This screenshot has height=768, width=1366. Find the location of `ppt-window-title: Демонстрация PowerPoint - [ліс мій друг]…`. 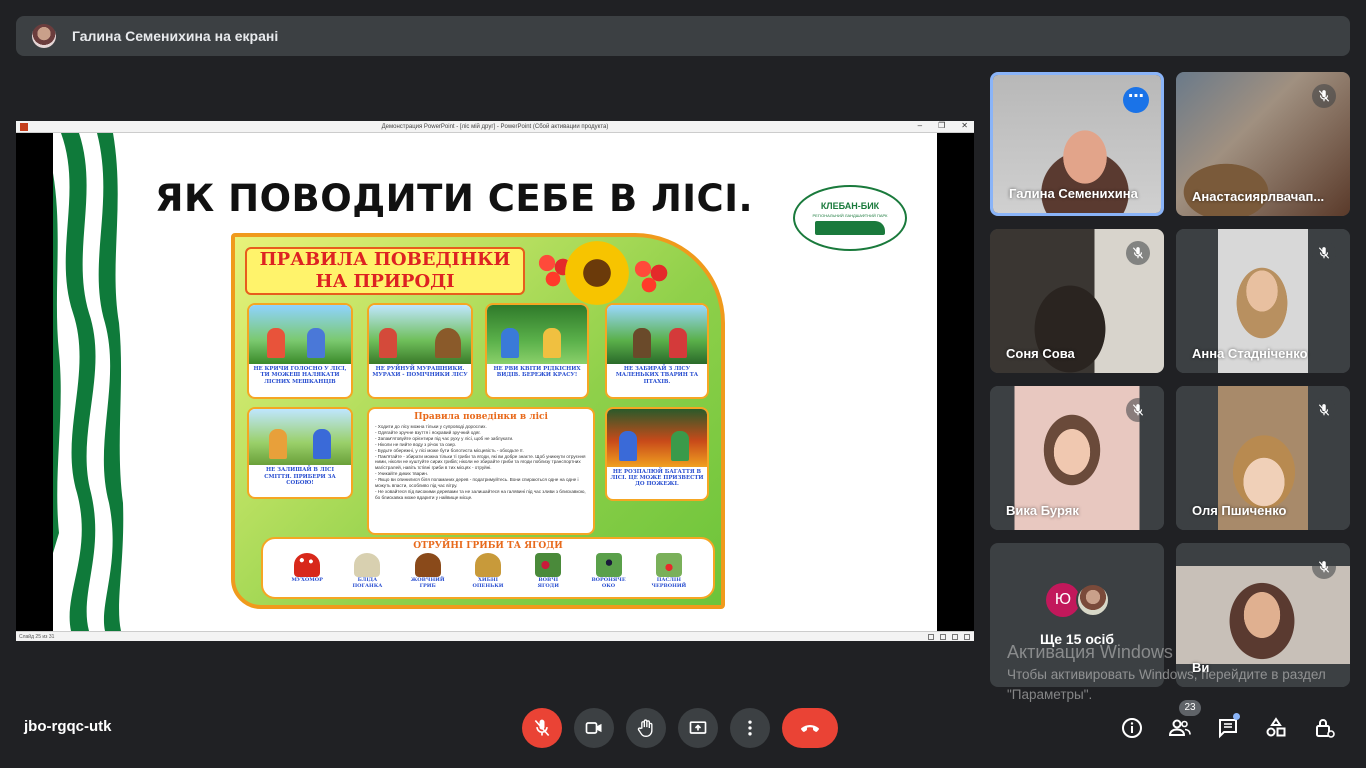

ppt-window-title: Демонстрация PowerPoint - [ліс мій друг]… is located at coordinates (495, 126).